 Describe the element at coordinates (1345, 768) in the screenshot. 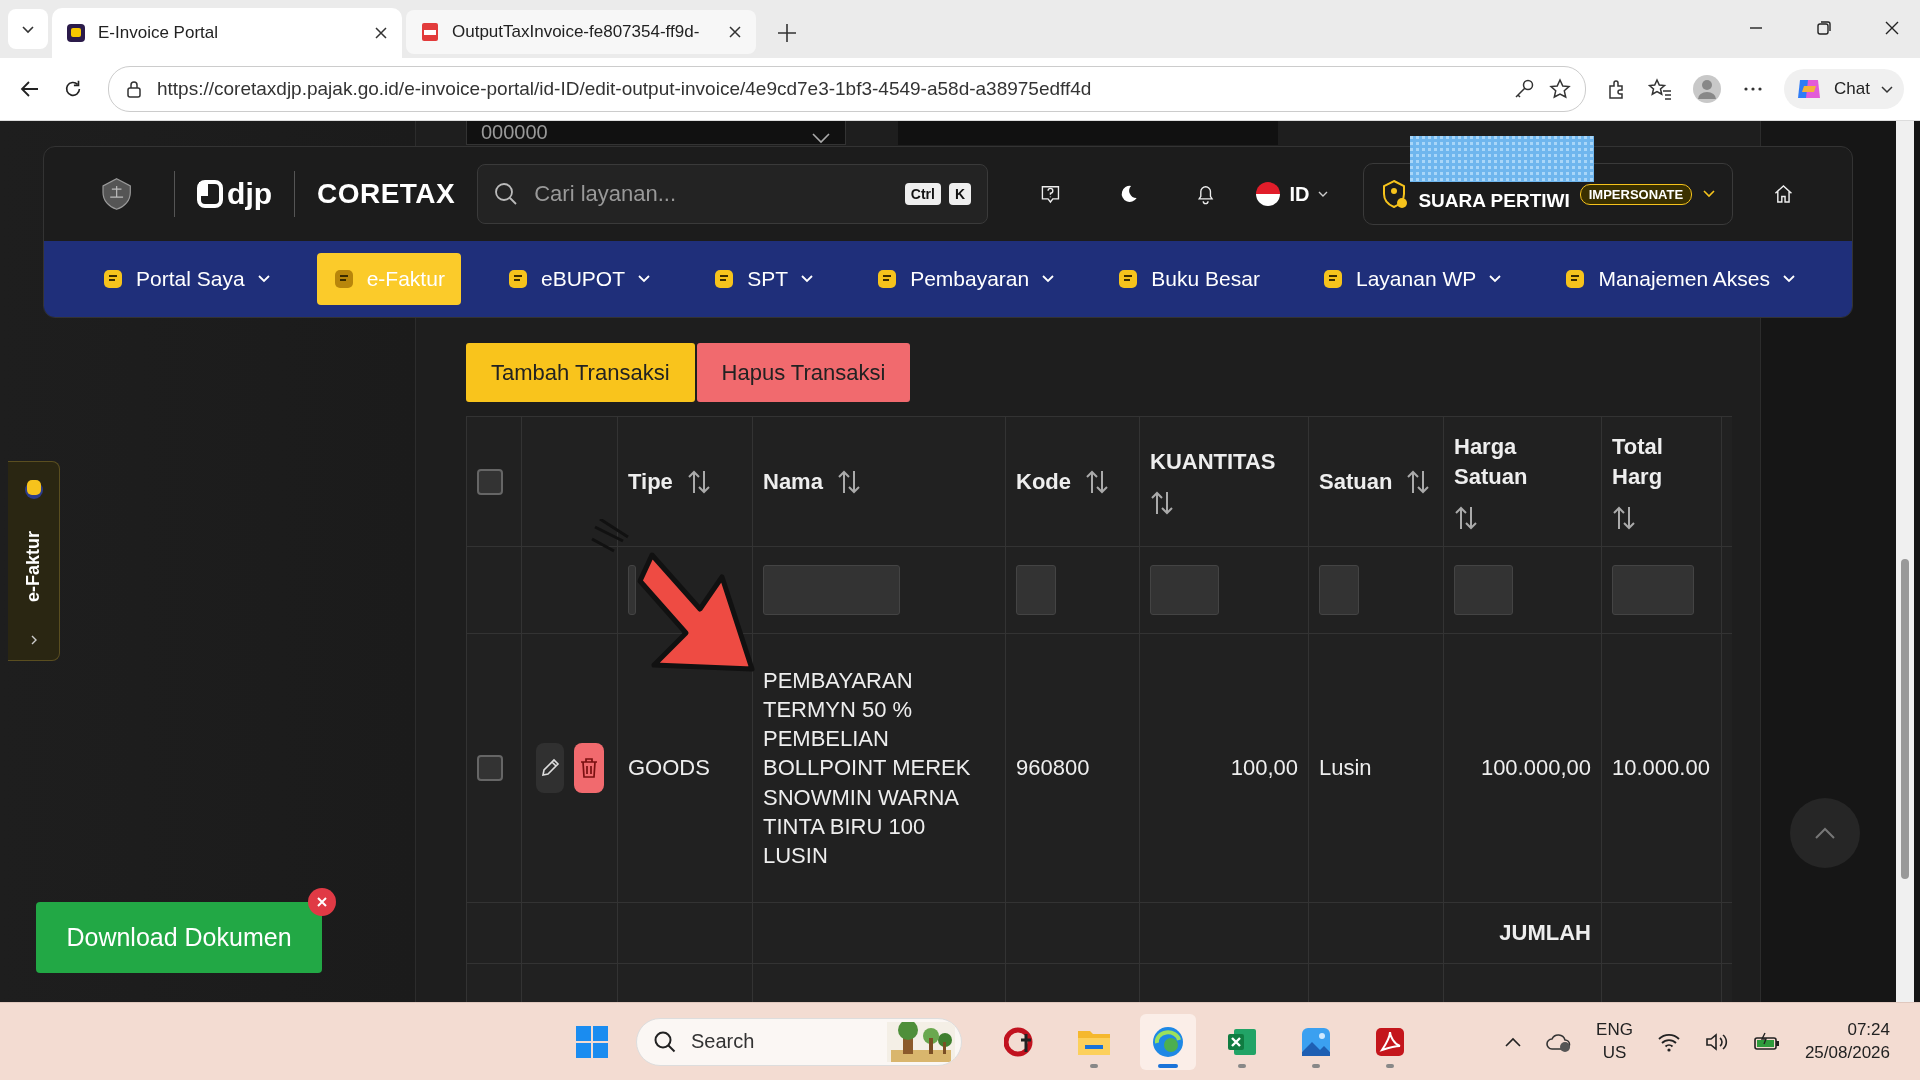

I see `table-cell-text: Lusin` at that location.